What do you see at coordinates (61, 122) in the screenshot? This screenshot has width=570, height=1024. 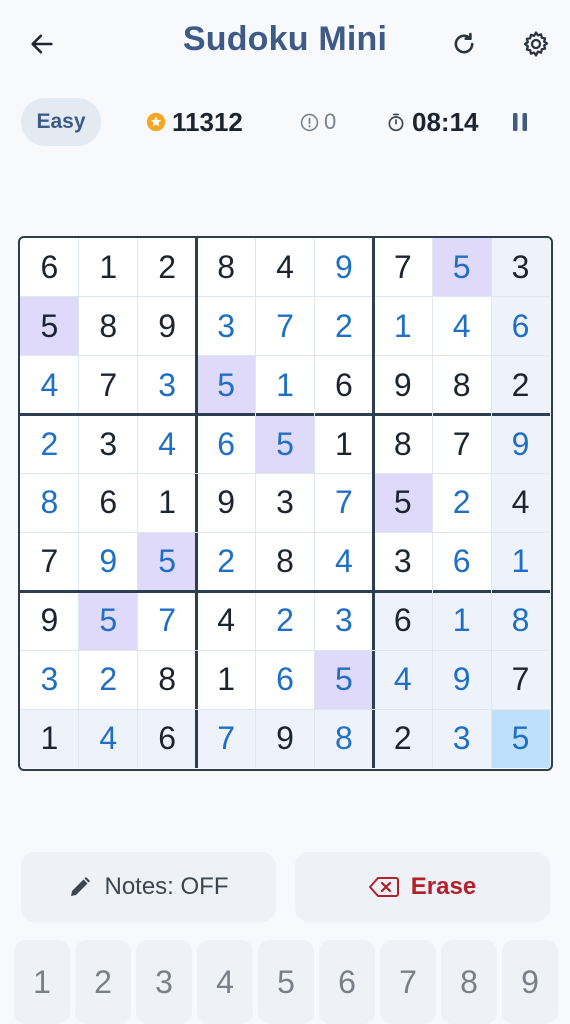 I see `difficulty-badge: Easy` at bounding box center [61, 122].